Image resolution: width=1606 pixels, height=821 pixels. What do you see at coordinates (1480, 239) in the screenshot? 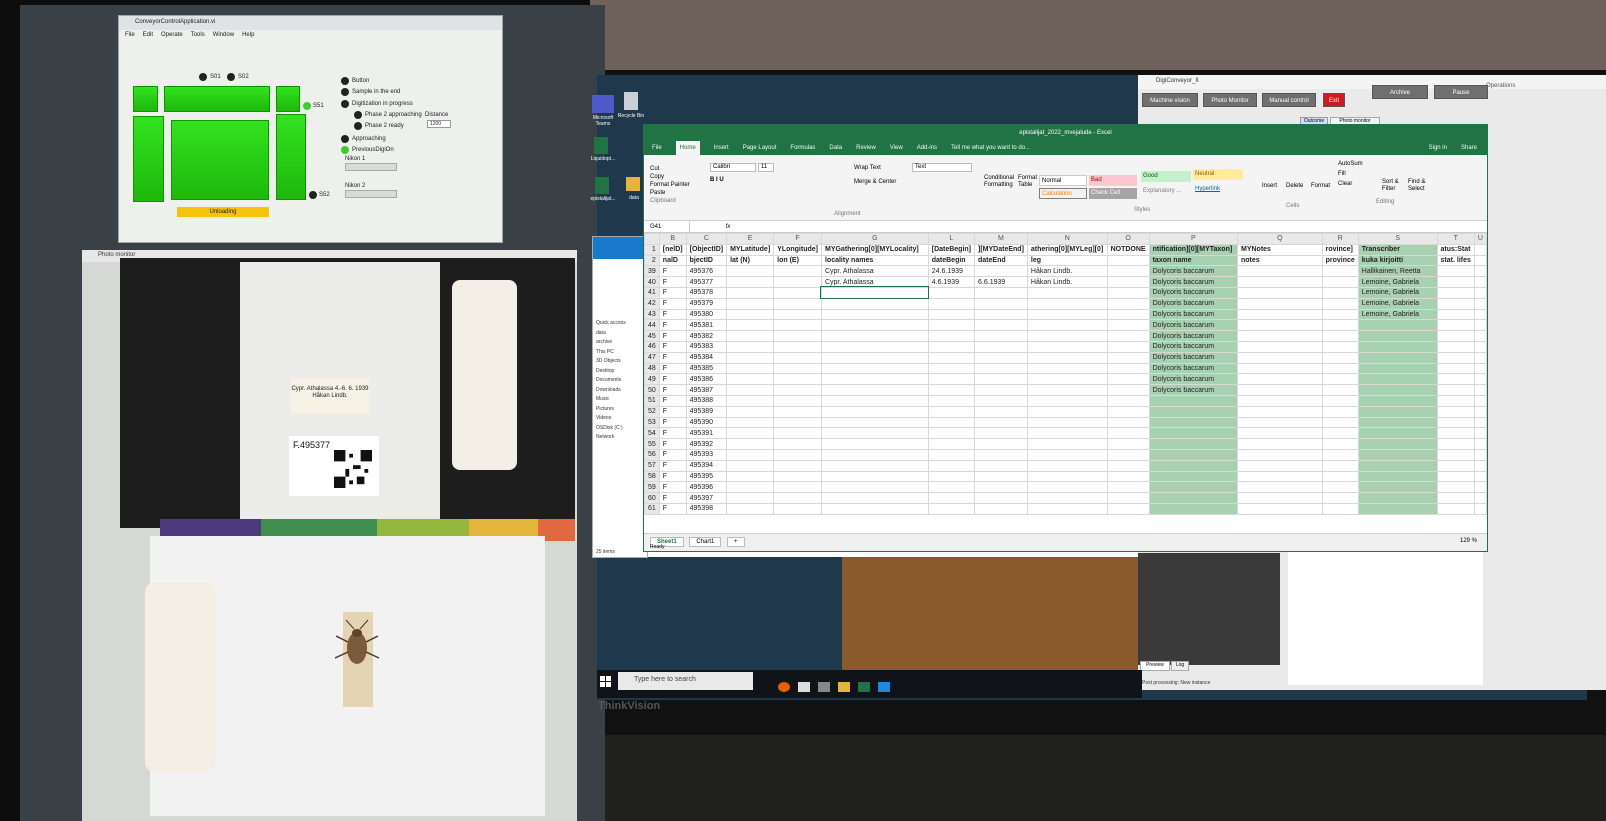
I see `column-header: U` at bounding box center [1480, 239].